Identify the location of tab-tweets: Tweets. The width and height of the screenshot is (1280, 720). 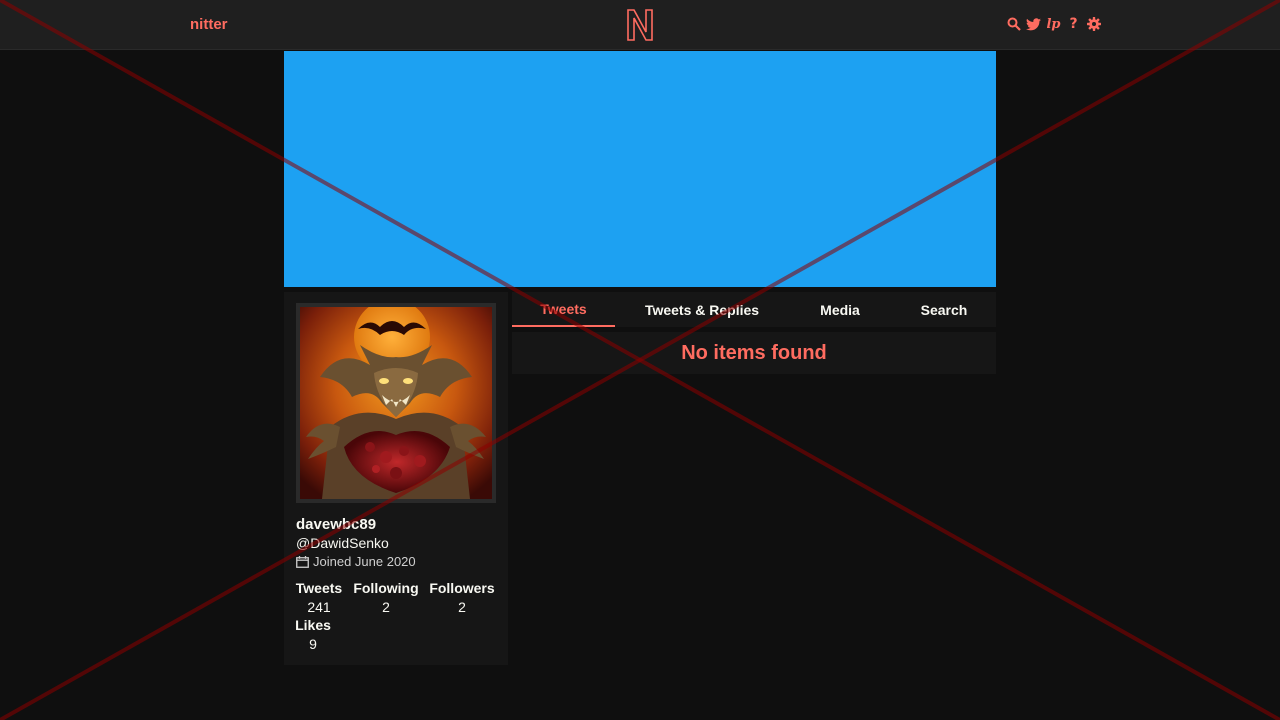
(563, 309).